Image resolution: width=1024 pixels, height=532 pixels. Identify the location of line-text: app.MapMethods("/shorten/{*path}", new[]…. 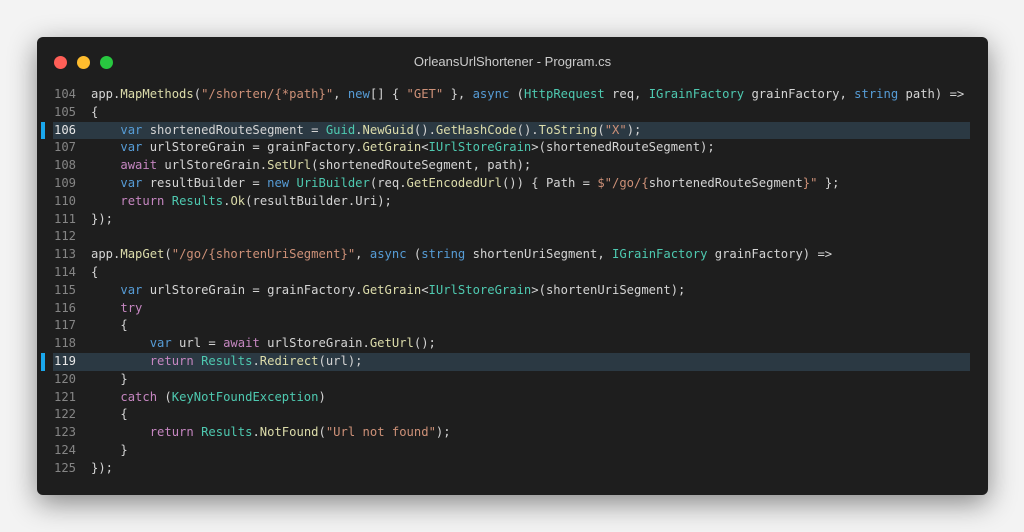
(527, 95).